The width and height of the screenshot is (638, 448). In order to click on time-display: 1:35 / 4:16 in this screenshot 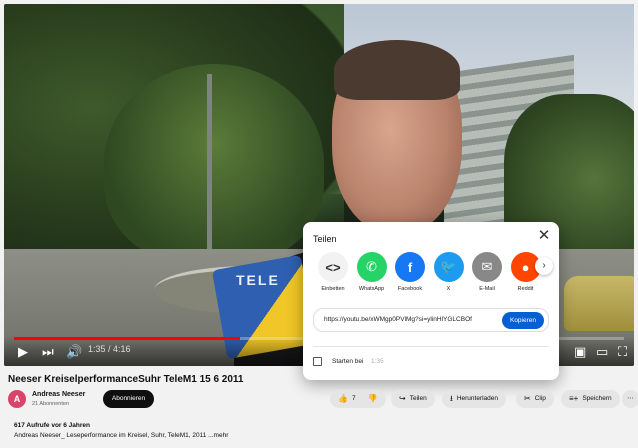, I will do `click(109, 349)`.